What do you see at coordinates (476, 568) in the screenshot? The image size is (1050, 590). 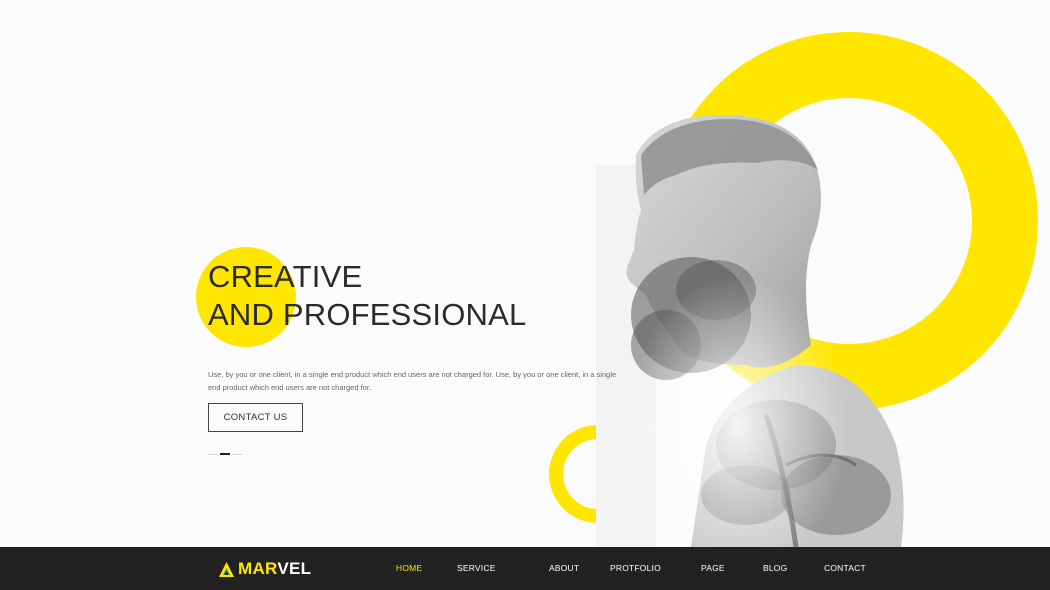 I see `nav-service: SERVICE` at bounding box center [476, 568].